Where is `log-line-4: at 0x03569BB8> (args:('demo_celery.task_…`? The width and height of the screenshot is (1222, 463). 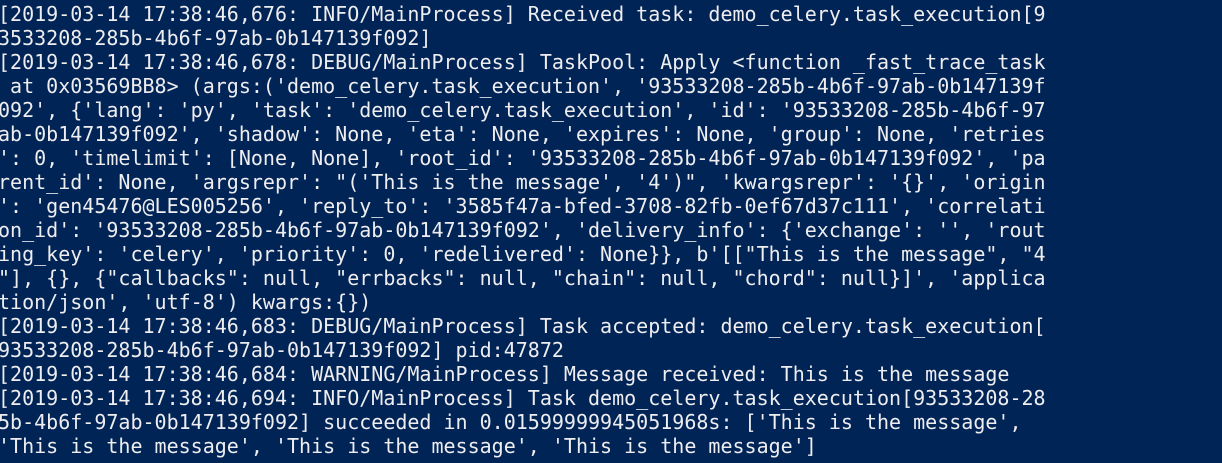
log-line-4: at 0x03569BB8> (args:('demo_celery.task_… is located at coordinates (523, 86).